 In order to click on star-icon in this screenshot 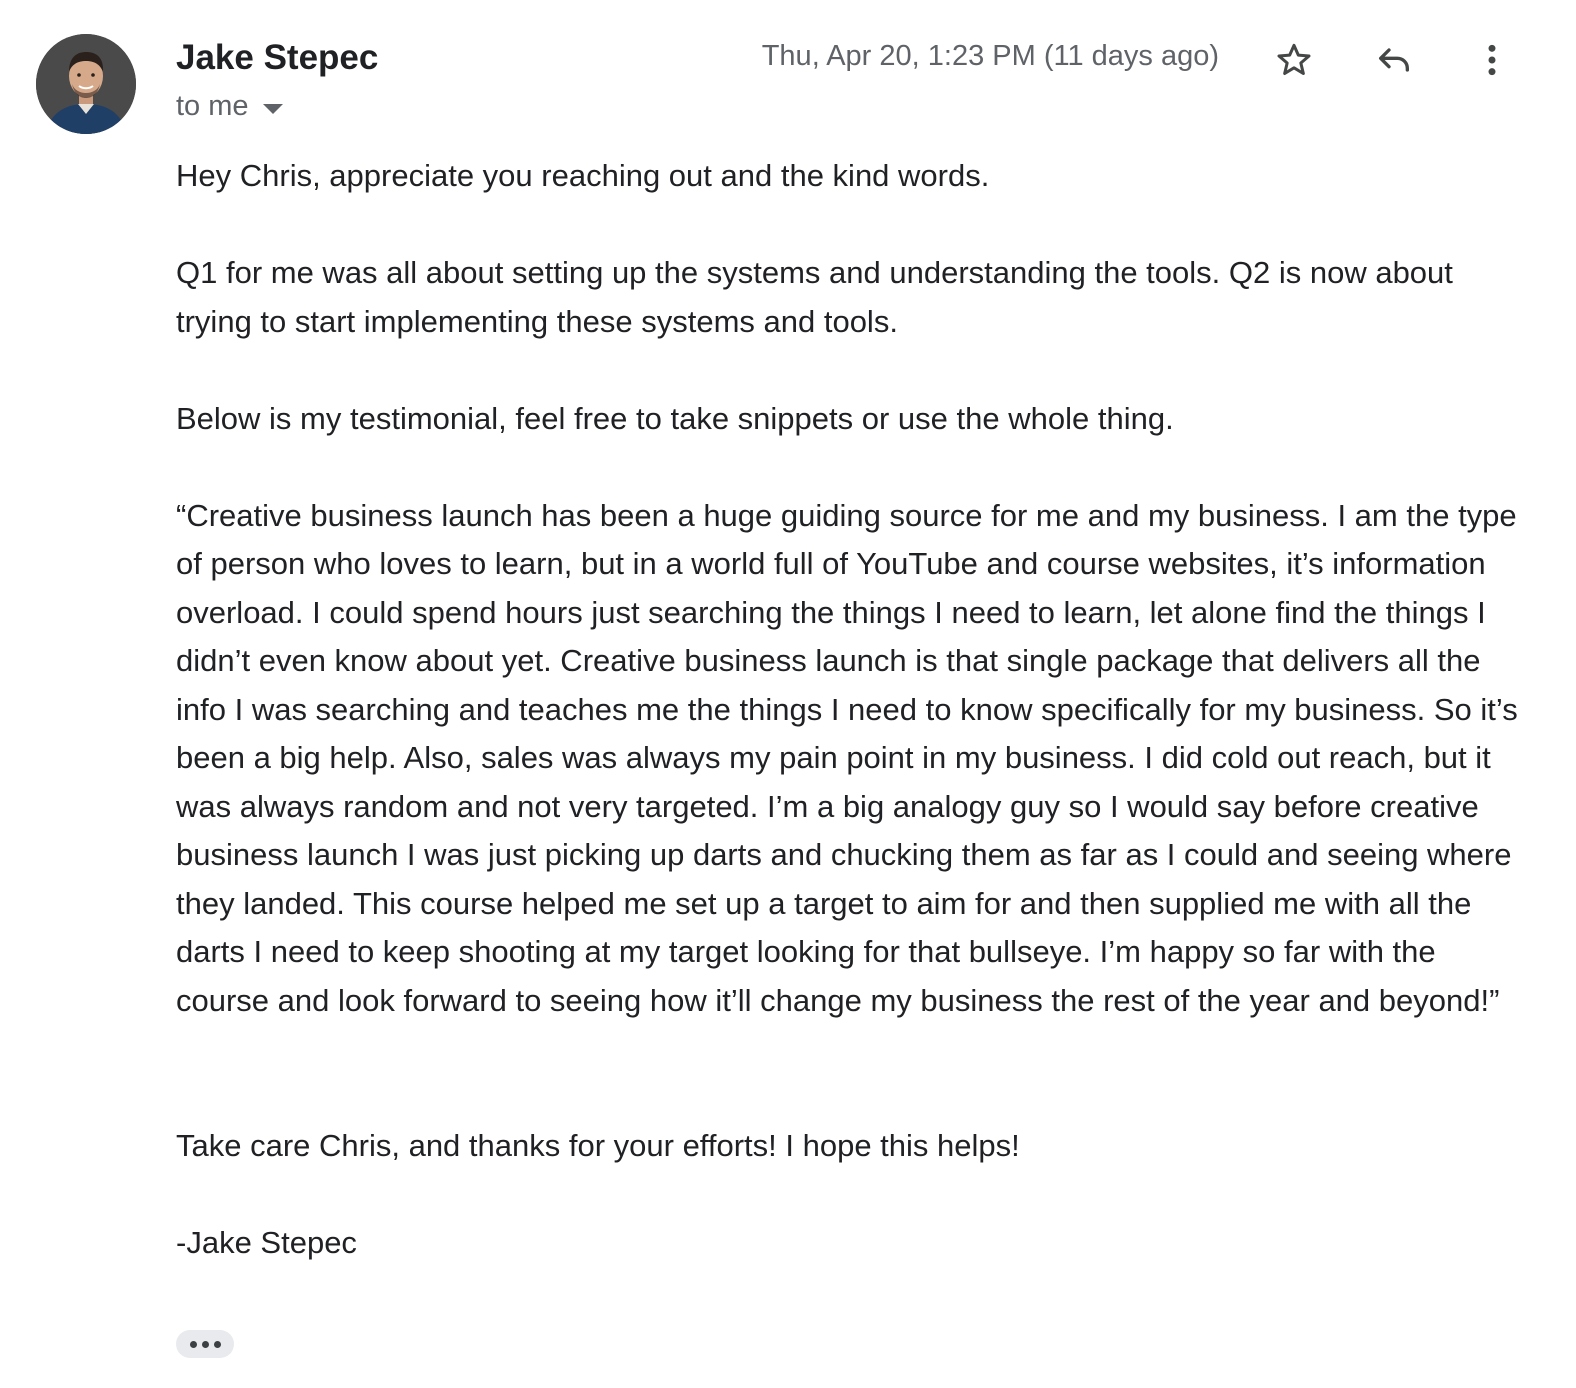, I will do `click(1294, 59)`.